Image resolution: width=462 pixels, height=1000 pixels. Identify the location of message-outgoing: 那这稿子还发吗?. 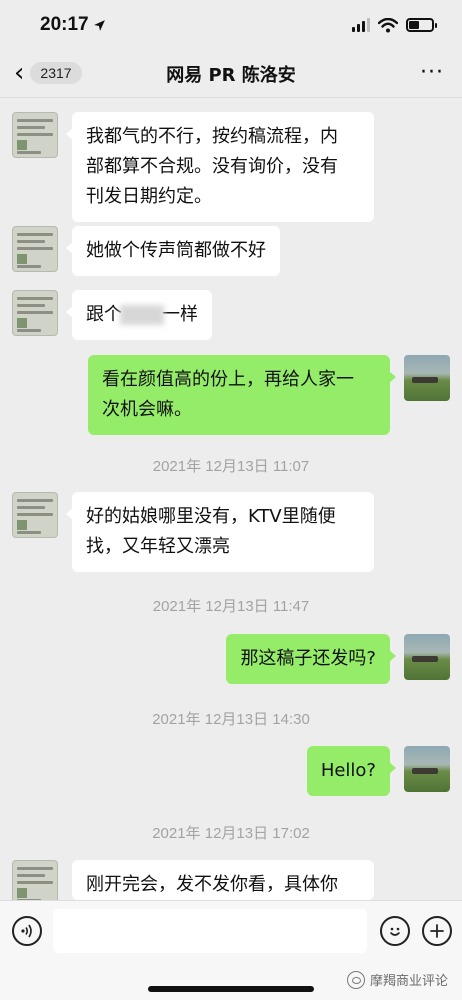
(338, 659).